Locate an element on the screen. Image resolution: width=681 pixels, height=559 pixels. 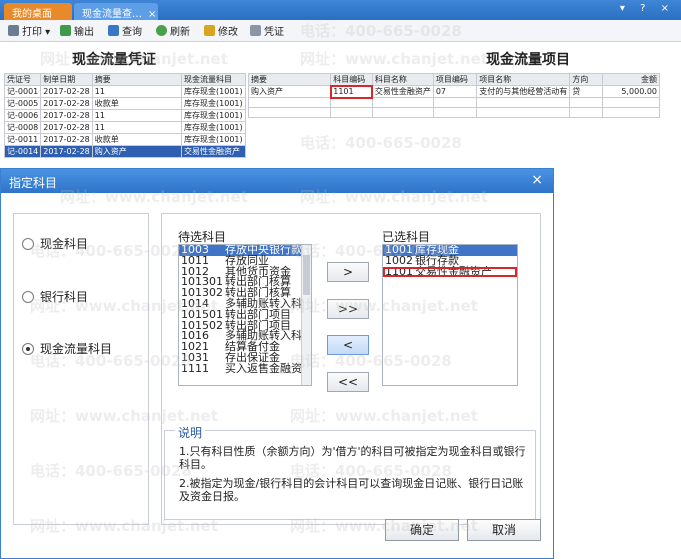
table-row: 记-0011 2017-02-28 收款单 库存现金(1001) is located at coordinates (124, 139).